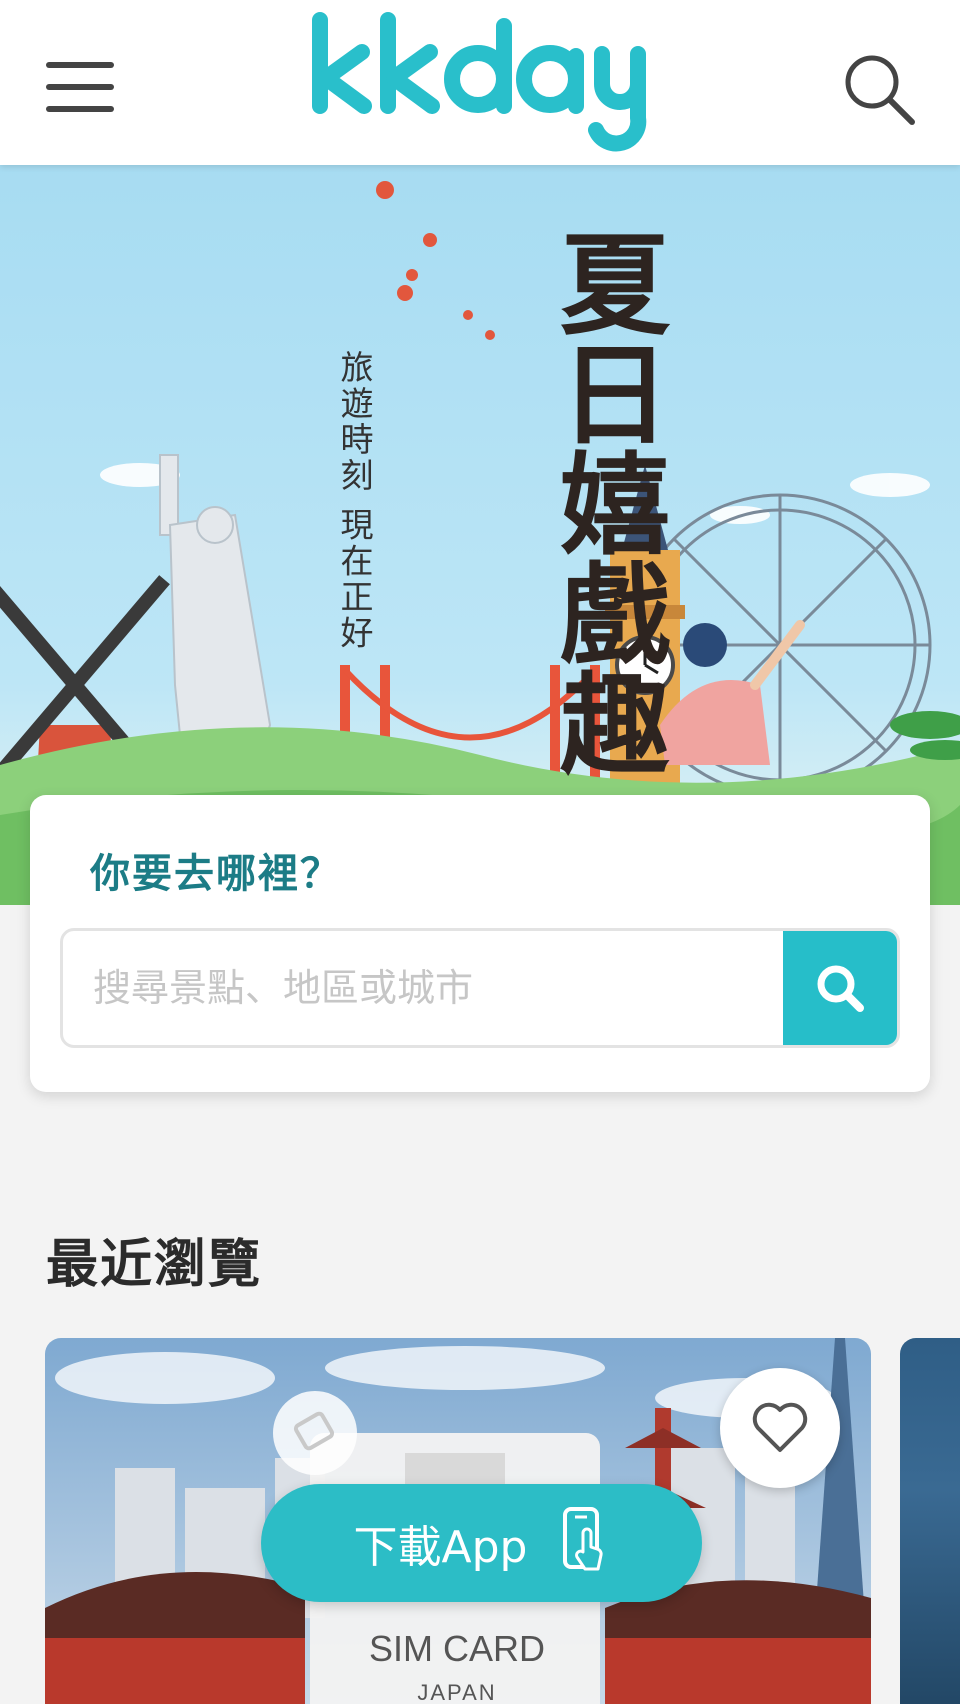 The image size is (960, 1704). I want to click on phone-tap-icon, so click(583, 1539).